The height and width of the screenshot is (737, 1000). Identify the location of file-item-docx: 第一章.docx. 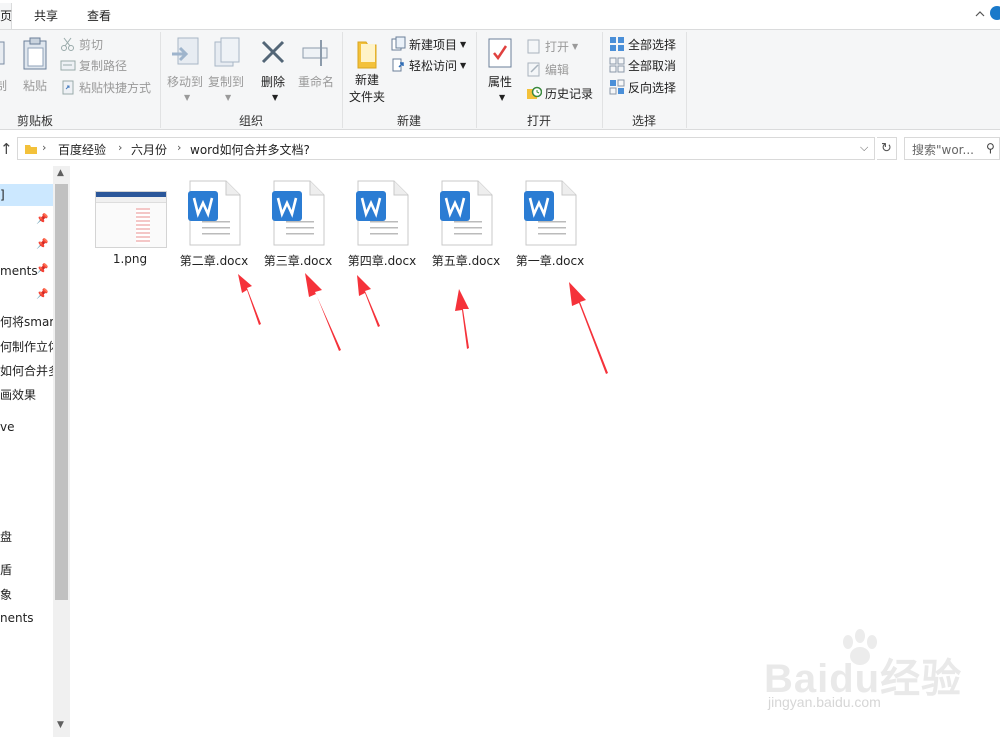
(550, 226).